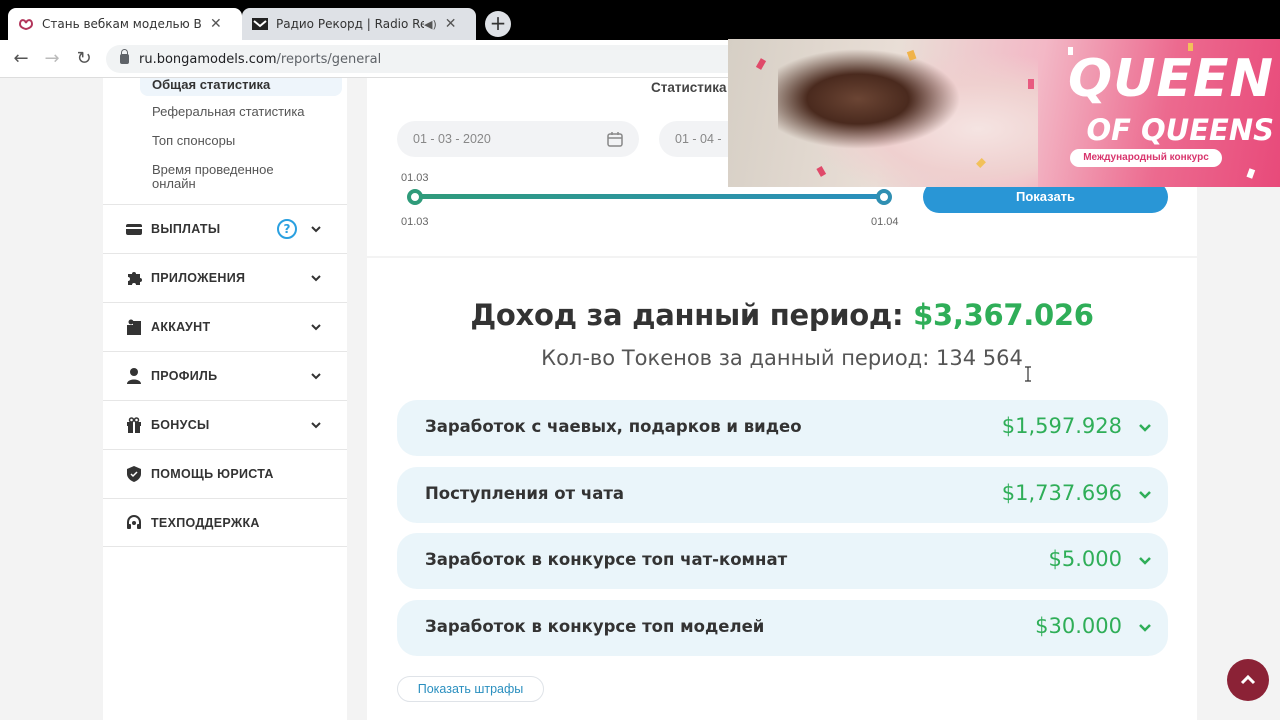  Describe the element at coordinates (124, 56) in the screenshot. I see `lock-icon` at that location.